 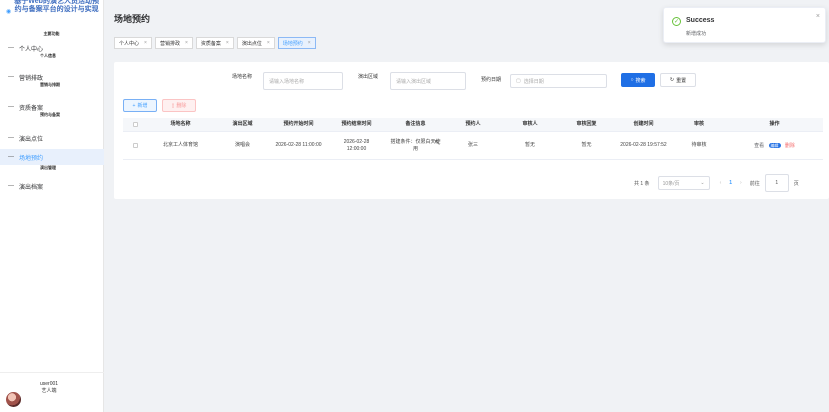 What do you see at coordinates (251, 43) in the screenshot?
I see `tag-label: 演出点位` at bounding box center [251, 43].